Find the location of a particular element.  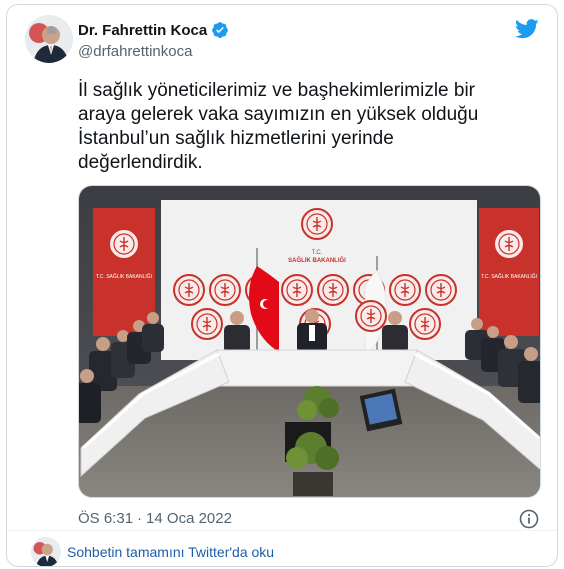

author-avatar is located at coordinates (49, 39).